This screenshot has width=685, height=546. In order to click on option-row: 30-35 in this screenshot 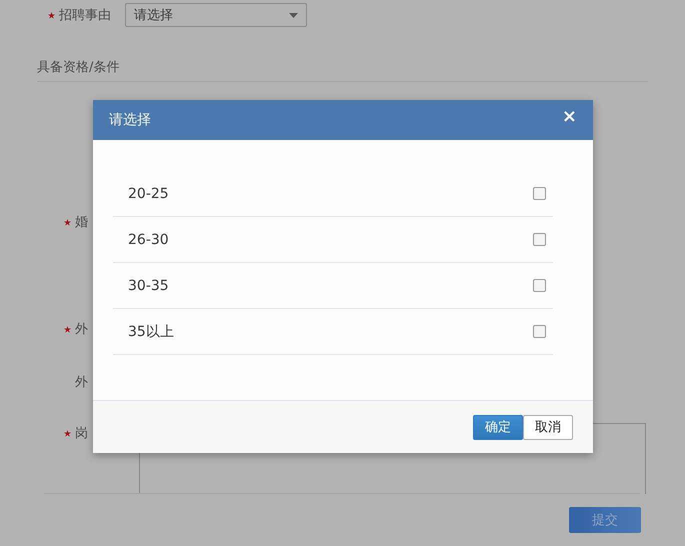, I will do `click(333, 286)`.